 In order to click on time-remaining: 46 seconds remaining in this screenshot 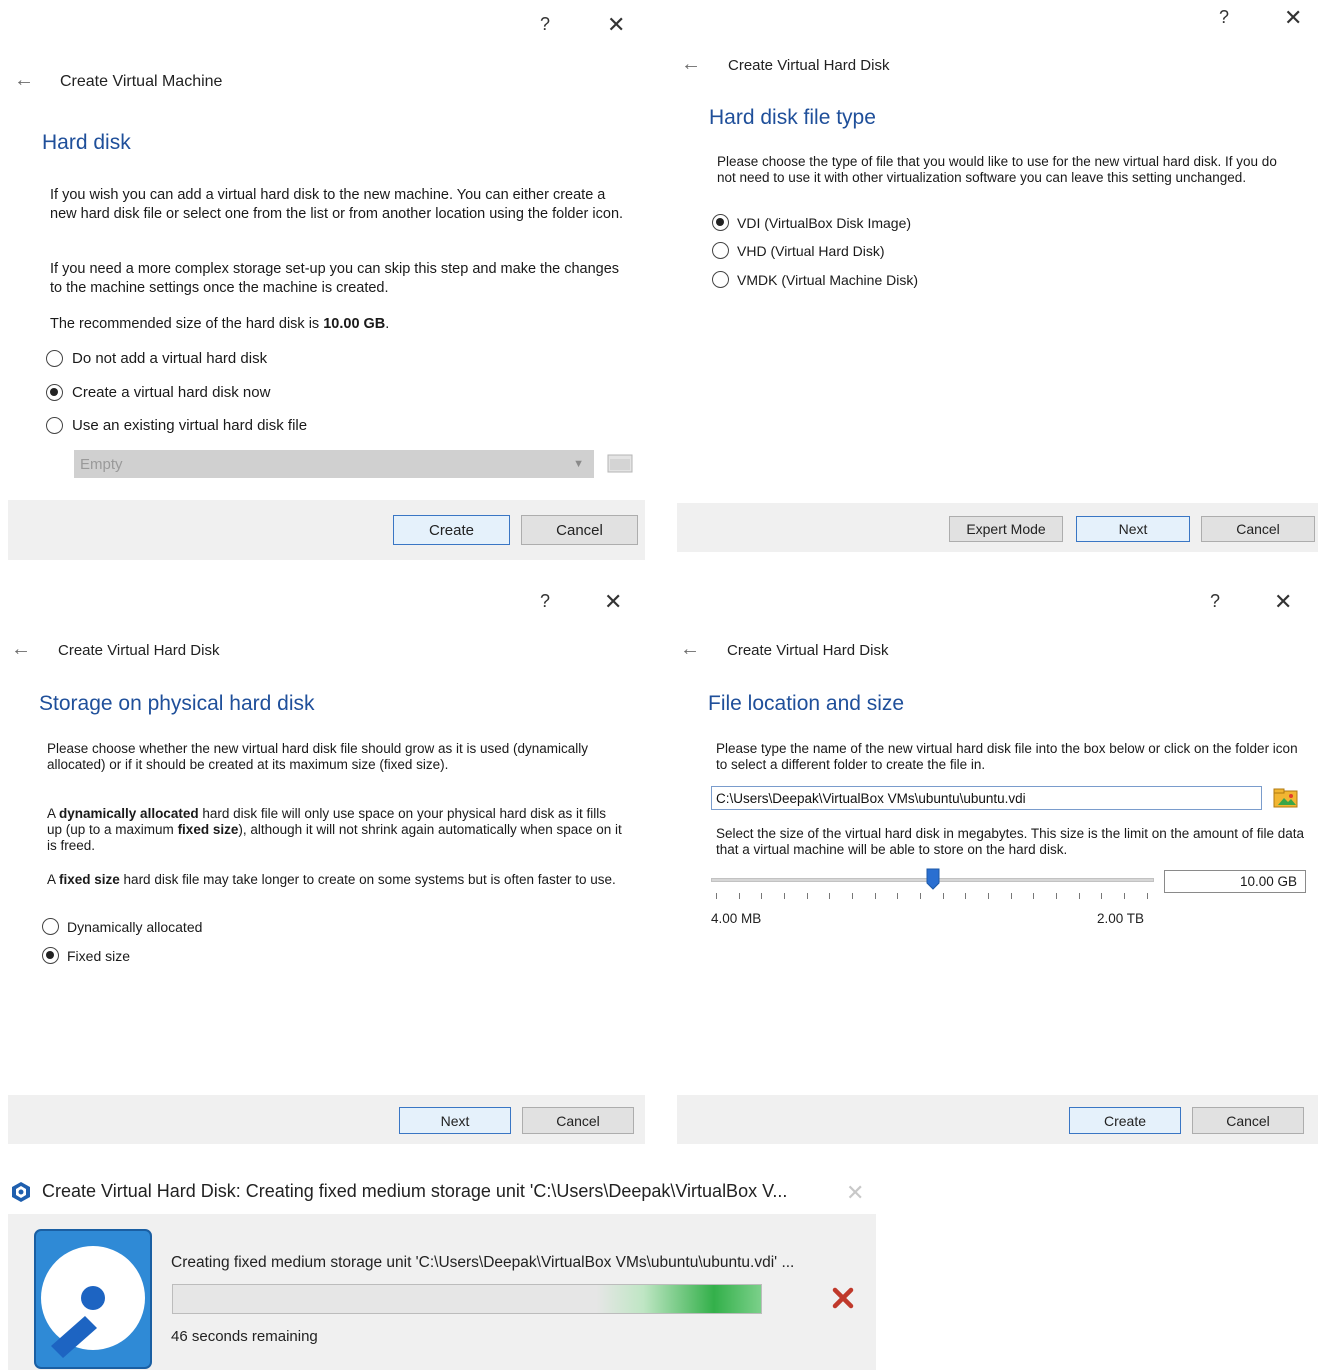, I will do `click(244, 1336)`.